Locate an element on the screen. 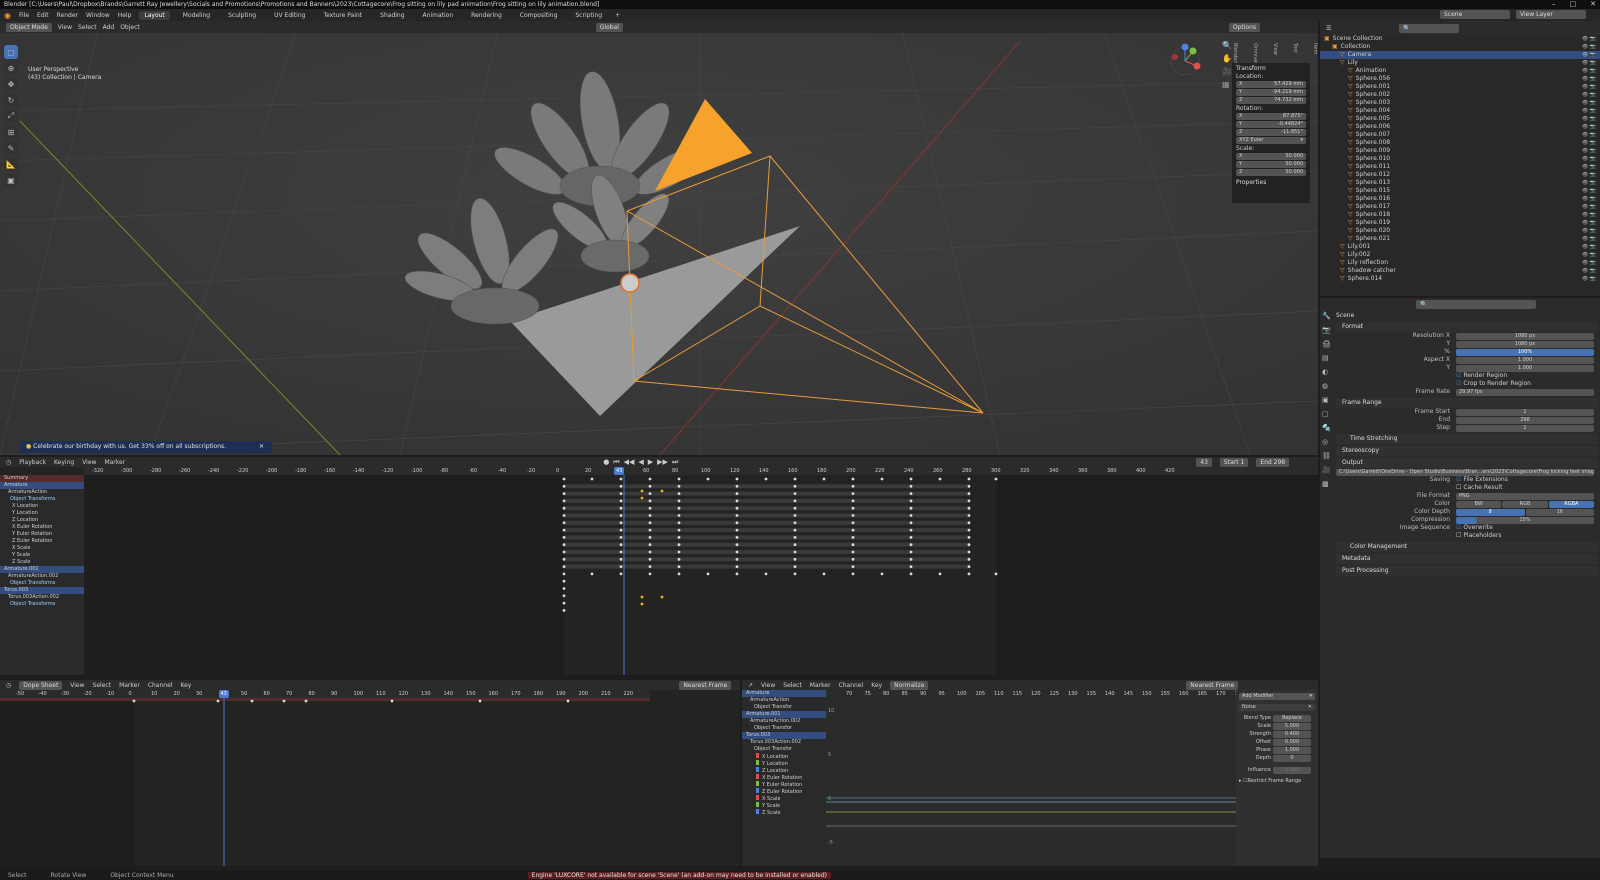 Image resolution: width=1600 pixels, height=880 pixels. scene-tab-icon: ◐ is located at coordinates (1328, 372).